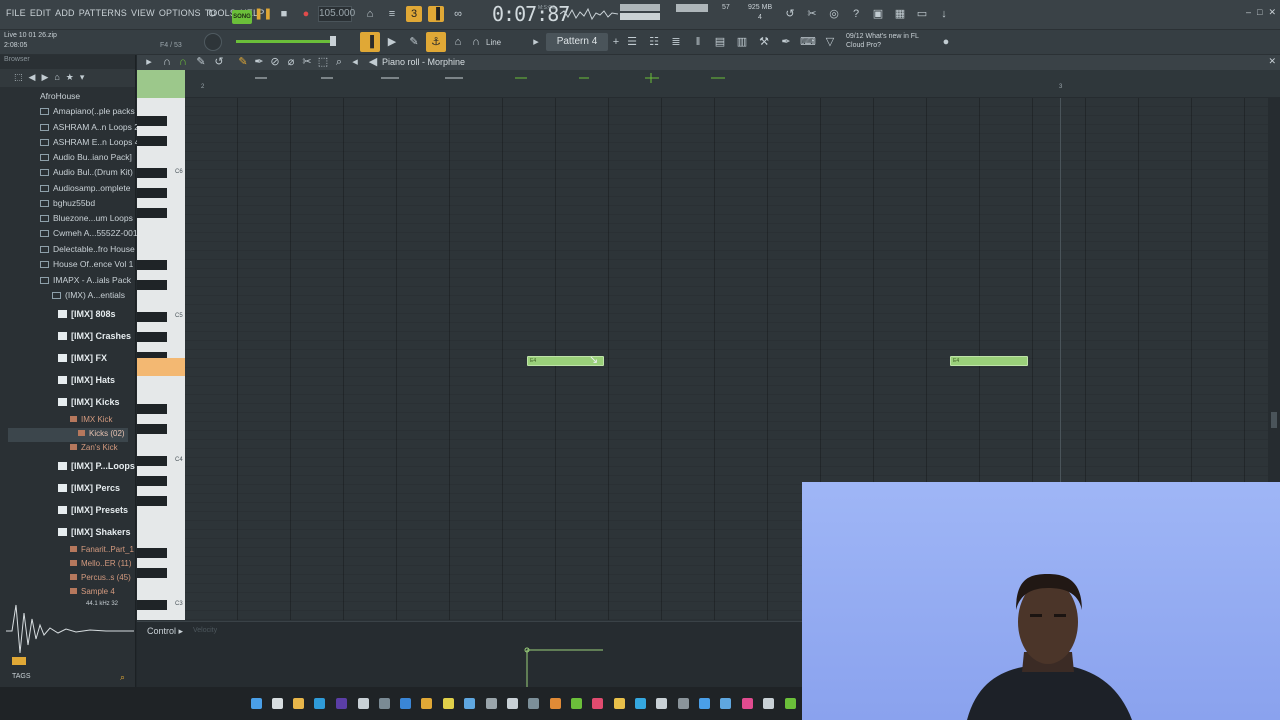  Describe the element at coordinates (100, 577) in the screenshot. I see `browser-file: Percus..s (45)` at that location.